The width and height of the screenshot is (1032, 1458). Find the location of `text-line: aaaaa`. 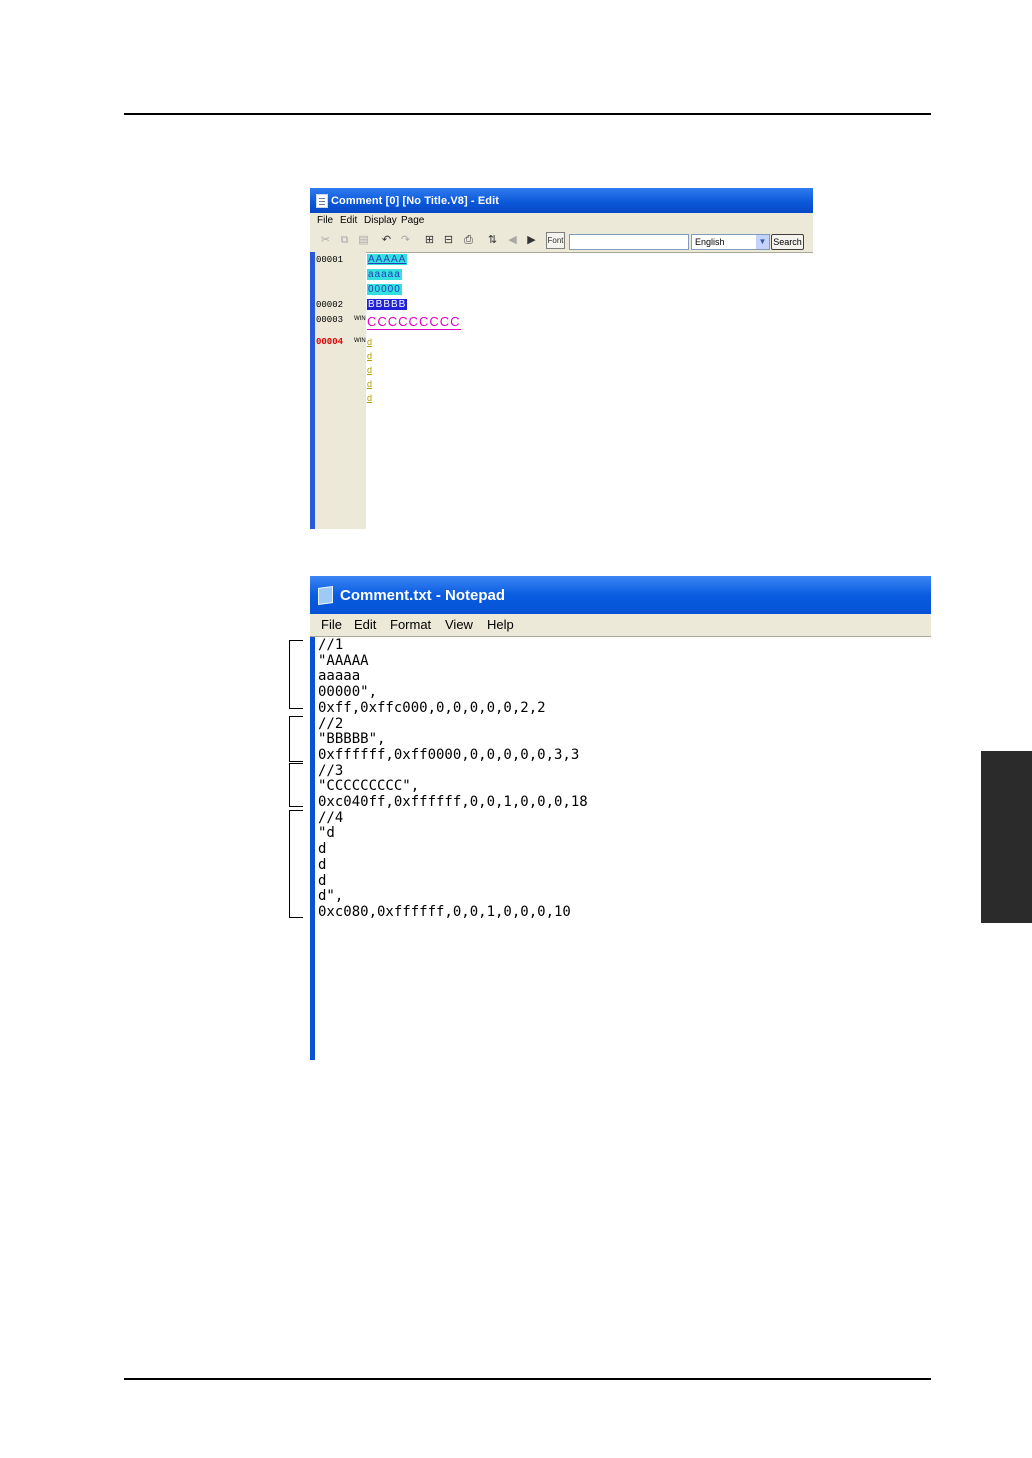

text-line: aaaaa is located at coordinates (339, 676).